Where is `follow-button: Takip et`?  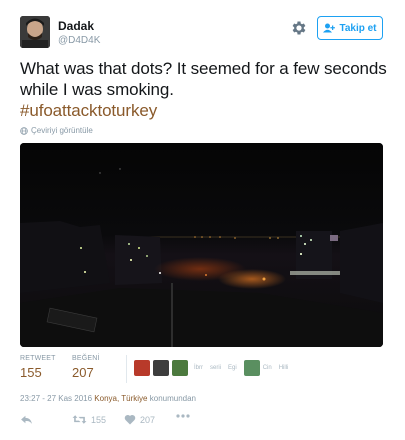
follow-button: Takip et is located at coordinates (350, 28).